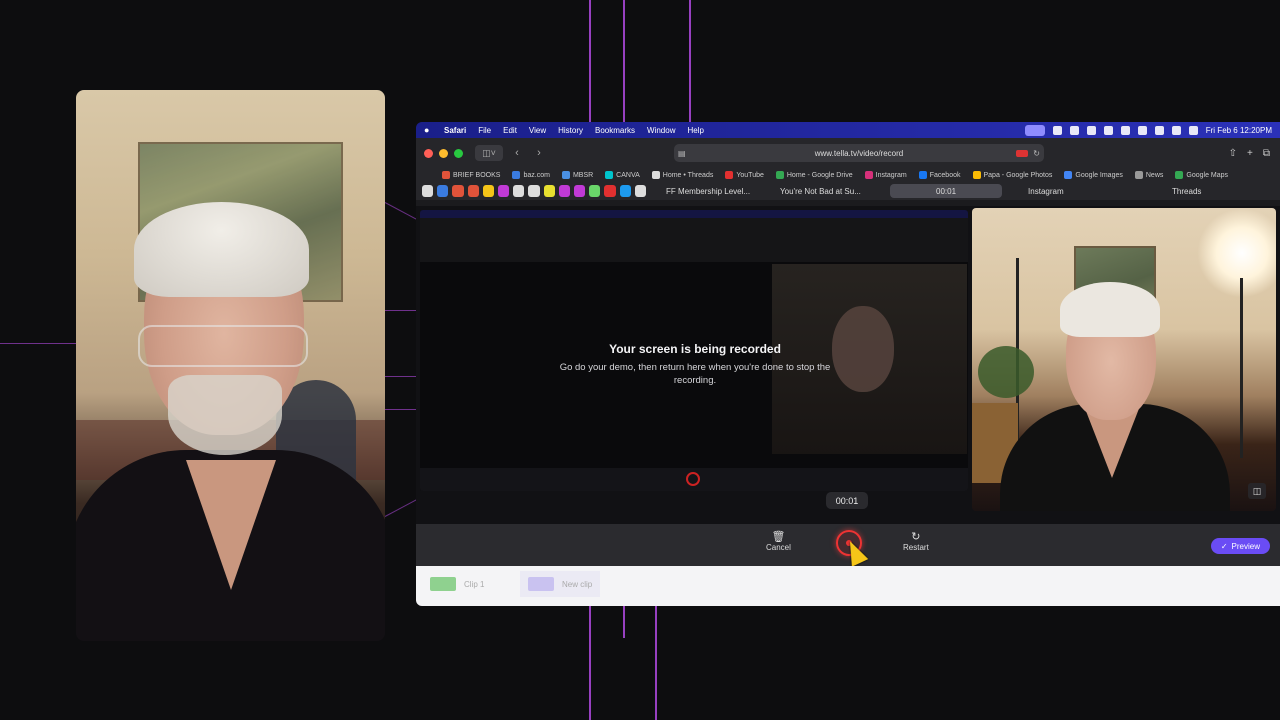 The height and width of the screenshot is (720, 1280). What do you see at coordinates (1266, 153) in the screenshot?
I see `tab-overview-icon: ⧉` at bounding box center [1266, 153].